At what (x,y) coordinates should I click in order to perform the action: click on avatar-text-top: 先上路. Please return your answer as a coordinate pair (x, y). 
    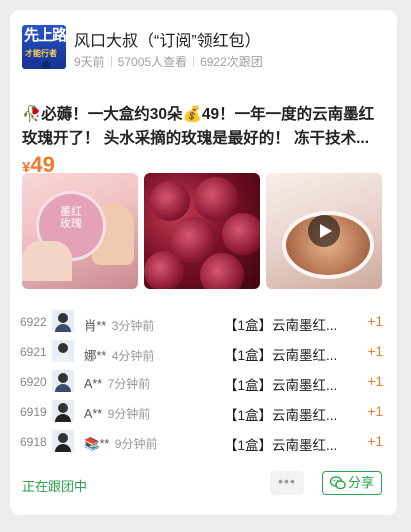
    Looking at the image, I should click on (45, 35).